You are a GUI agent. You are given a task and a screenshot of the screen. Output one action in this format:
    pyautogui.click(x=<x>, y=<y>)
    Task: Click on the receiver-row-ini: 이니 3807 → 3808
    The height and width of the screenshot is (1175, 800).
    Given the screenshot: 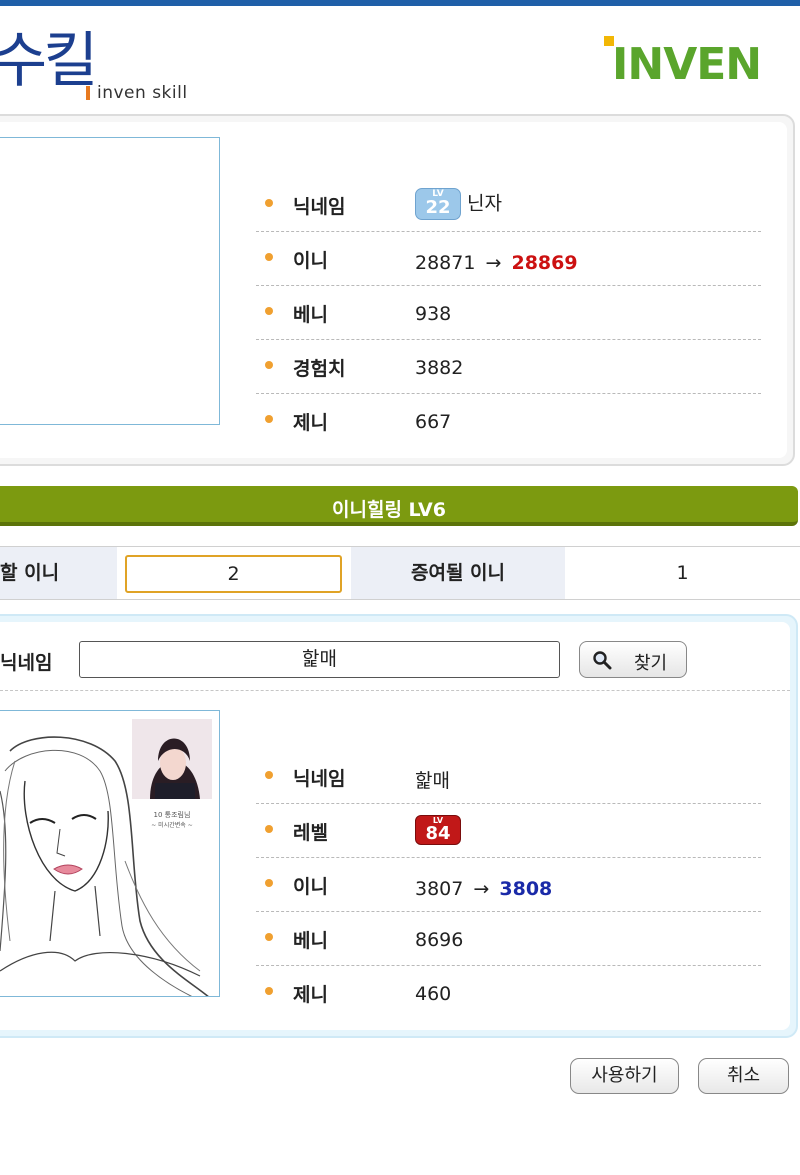 What is the action you would take?
    pyautogui.click(x=508, y=885)
    